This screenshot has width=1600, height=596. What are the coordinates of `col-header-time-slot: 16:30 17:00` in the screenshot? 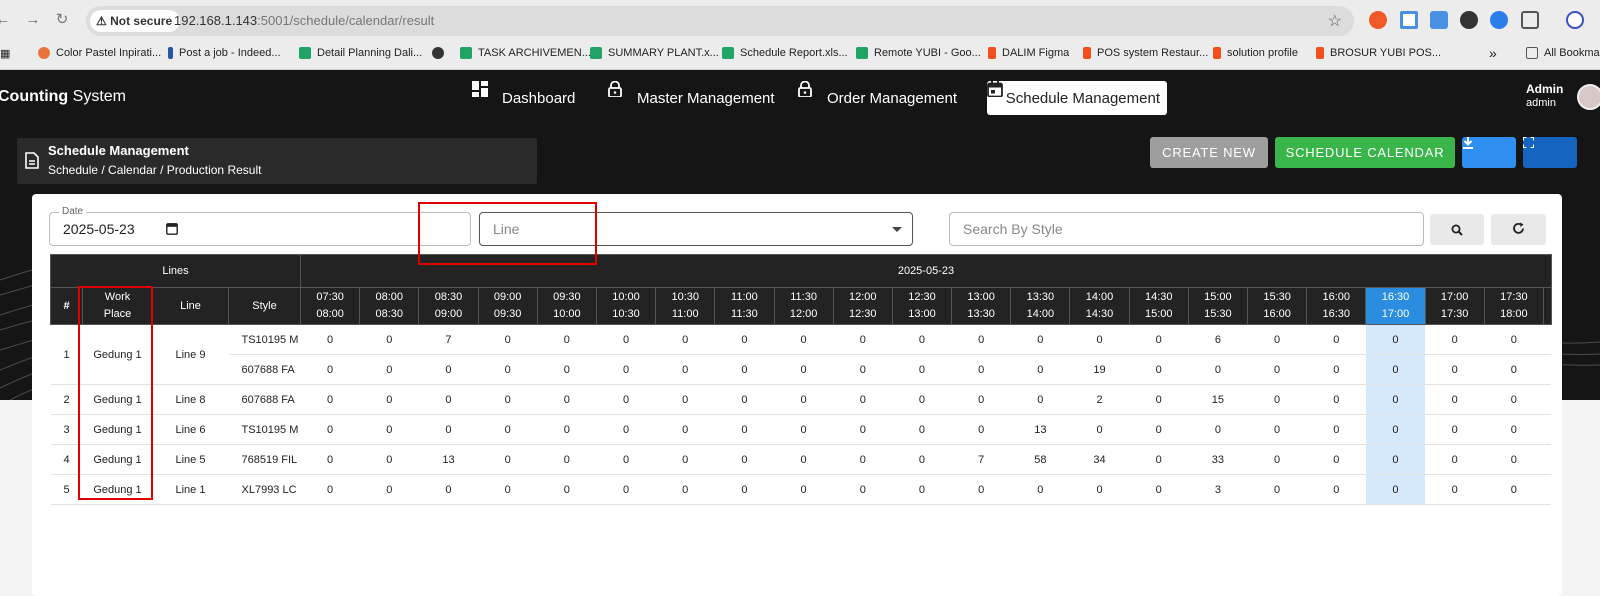 It's located at (1395, 306).